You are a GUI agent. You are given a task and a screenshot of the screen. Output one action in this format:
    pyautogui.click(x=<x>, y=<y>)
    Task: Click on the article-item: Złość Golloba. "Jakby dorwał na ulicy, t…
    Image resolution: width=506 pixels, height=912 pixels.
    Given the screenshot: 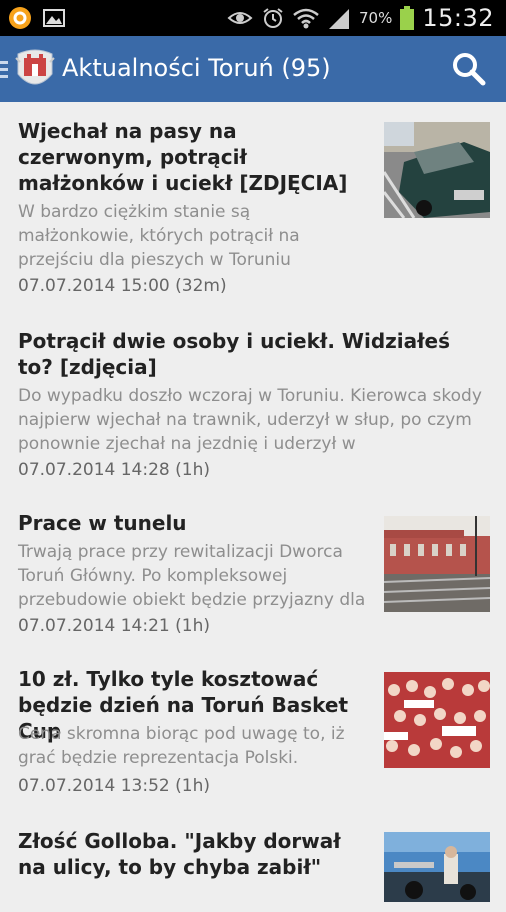 What is the action you would take?
    pyautogui.click(x=253, y=862)
    